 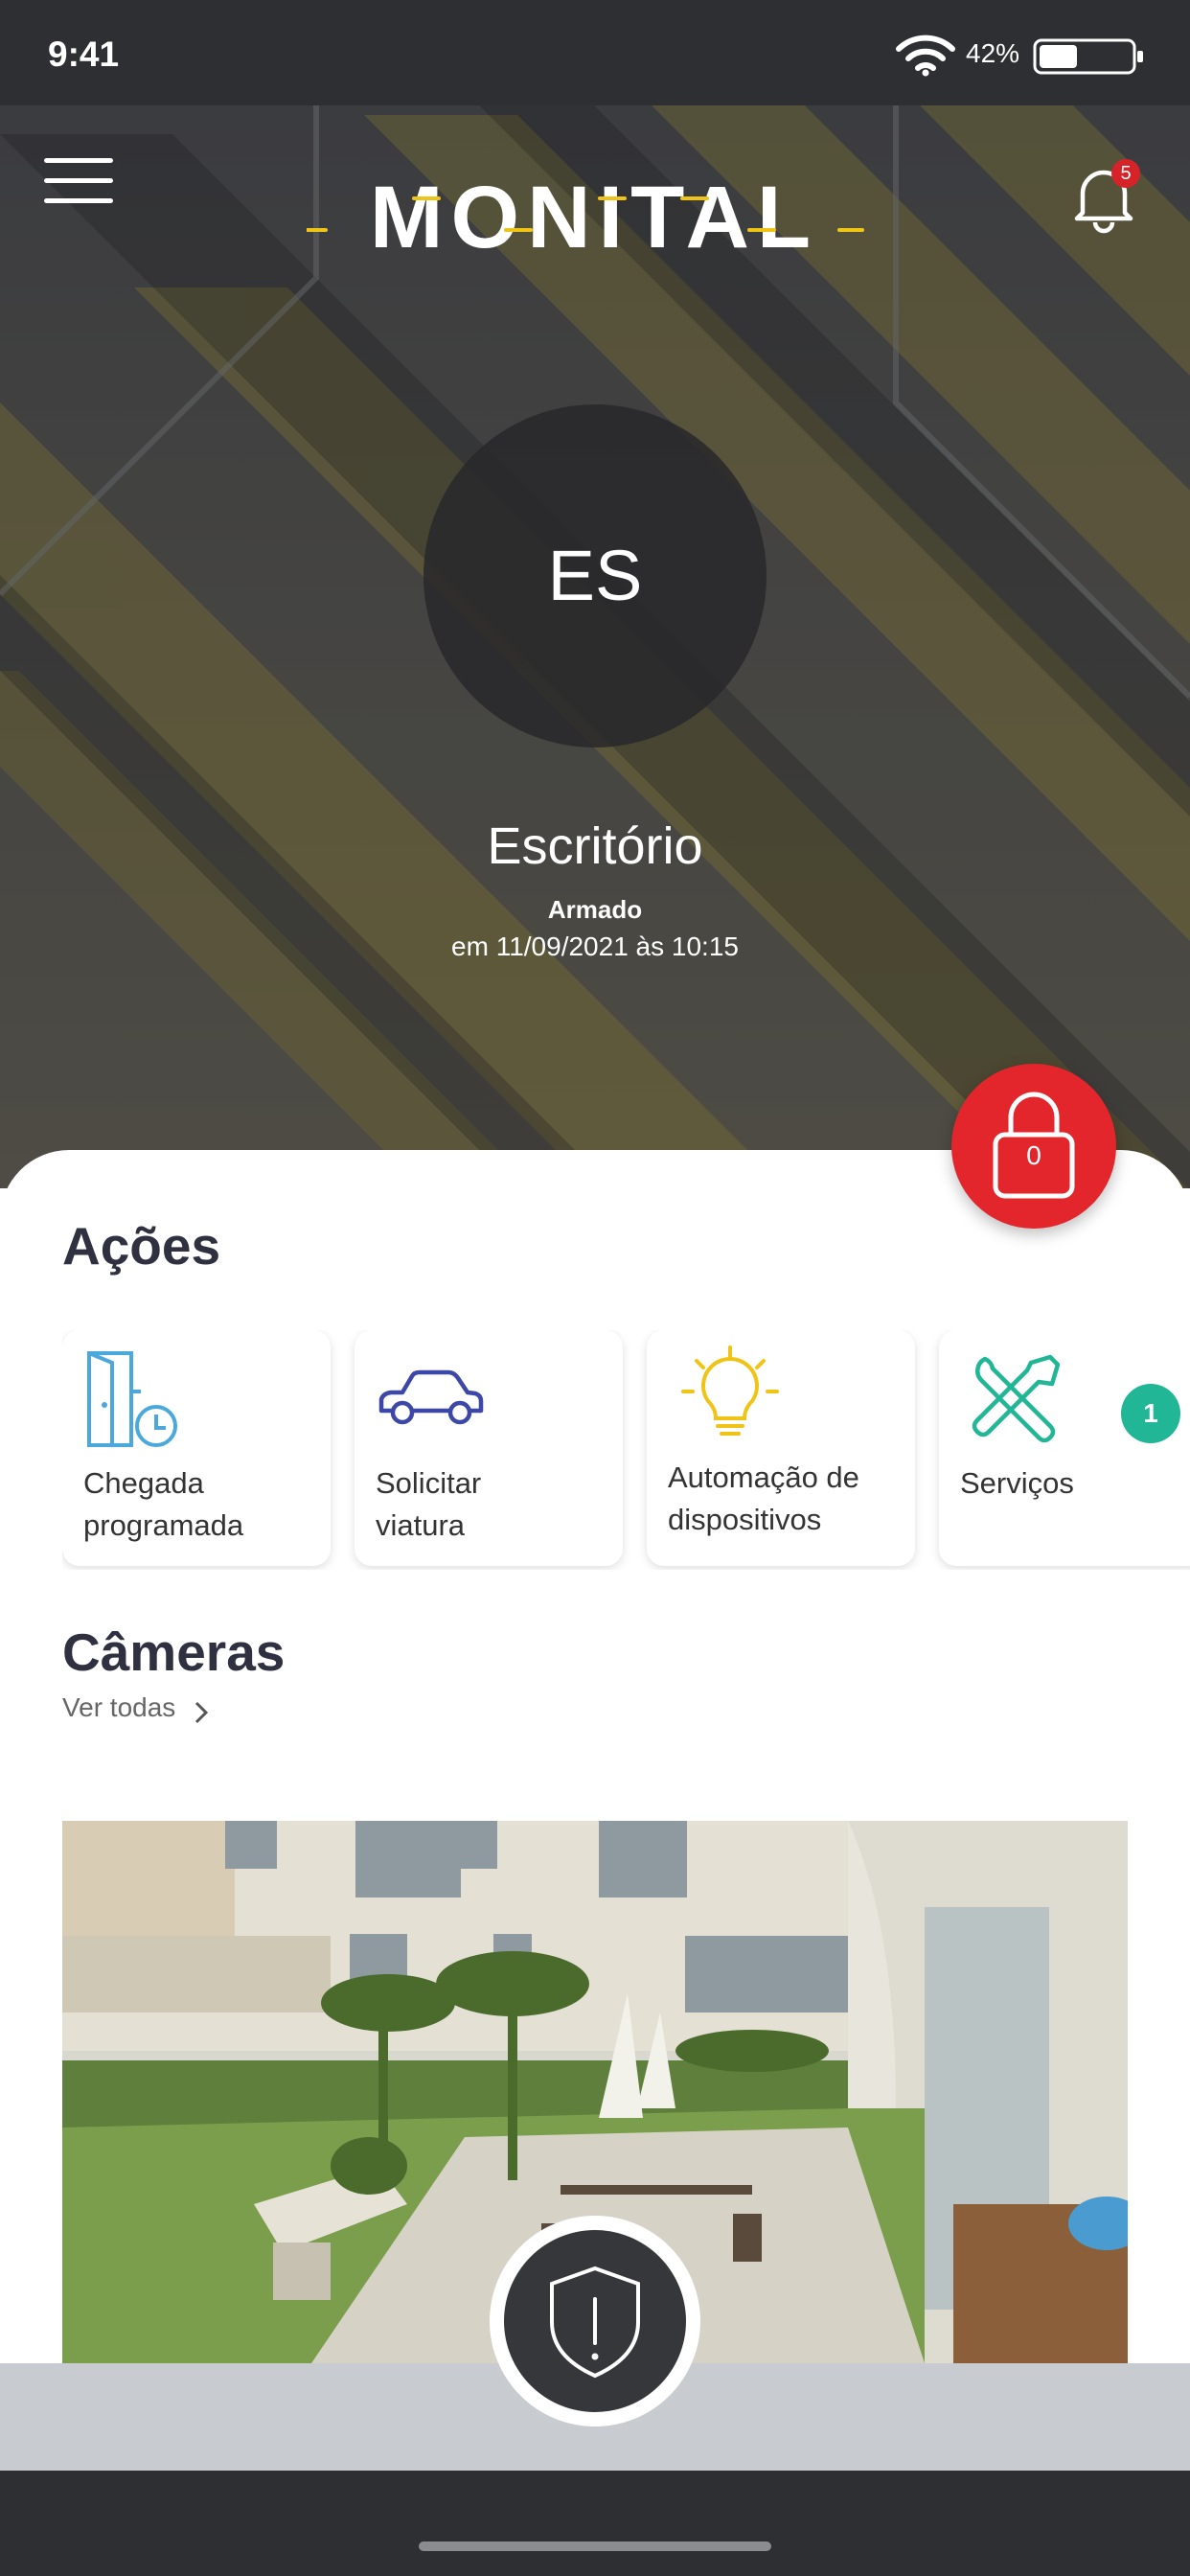 I want to click on battery-percent: 42%, so click(x=993, y=53).